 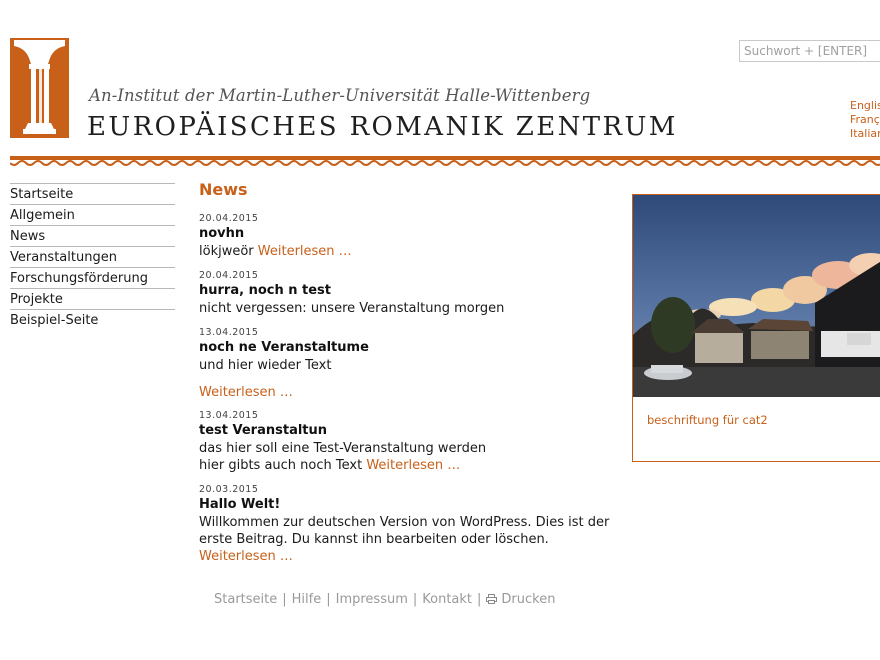 I want to click on print-label: Drucken, so click(x=528, y=599).